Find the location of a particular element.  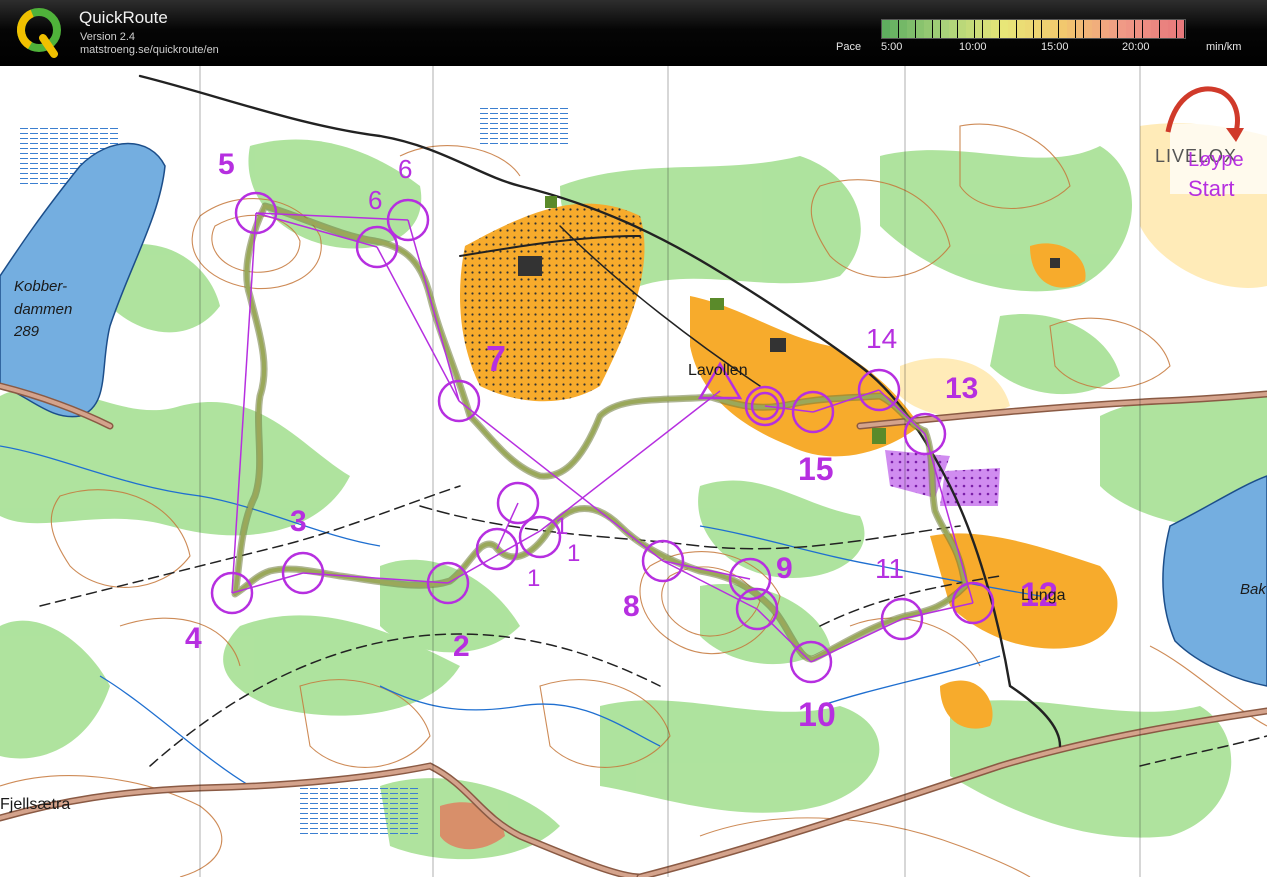

control-label-6b: 6 is located at coordinates (405, 169).